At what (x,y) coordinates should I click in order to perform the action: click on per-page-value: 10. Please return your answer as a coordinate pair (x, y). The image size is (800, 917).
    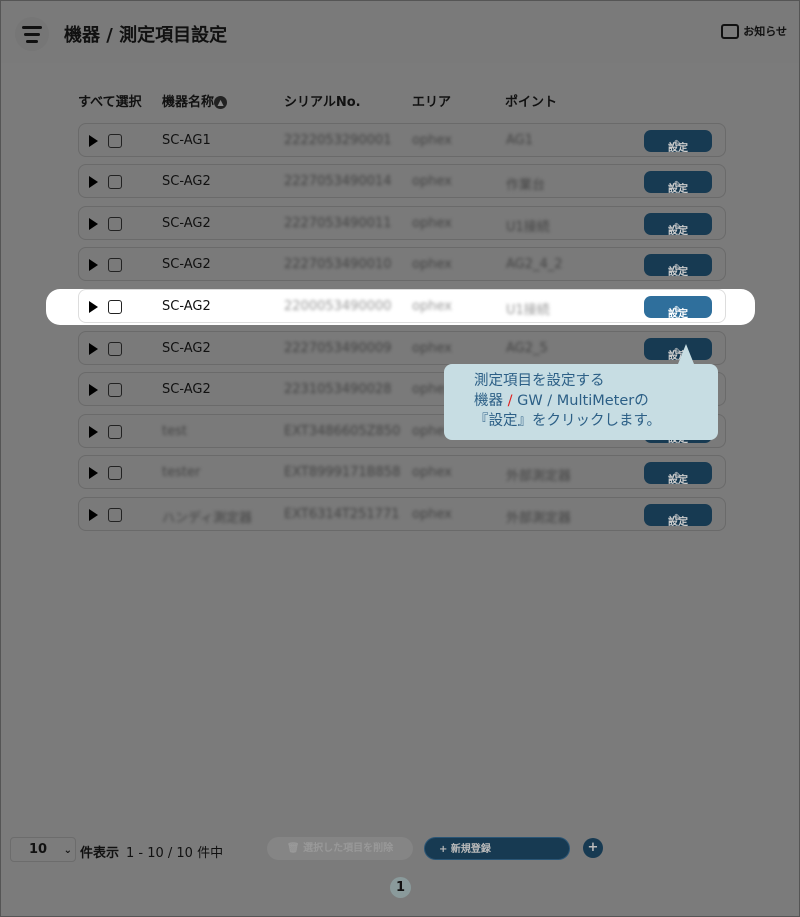
    Looking at the image, I should click on (38, 849).